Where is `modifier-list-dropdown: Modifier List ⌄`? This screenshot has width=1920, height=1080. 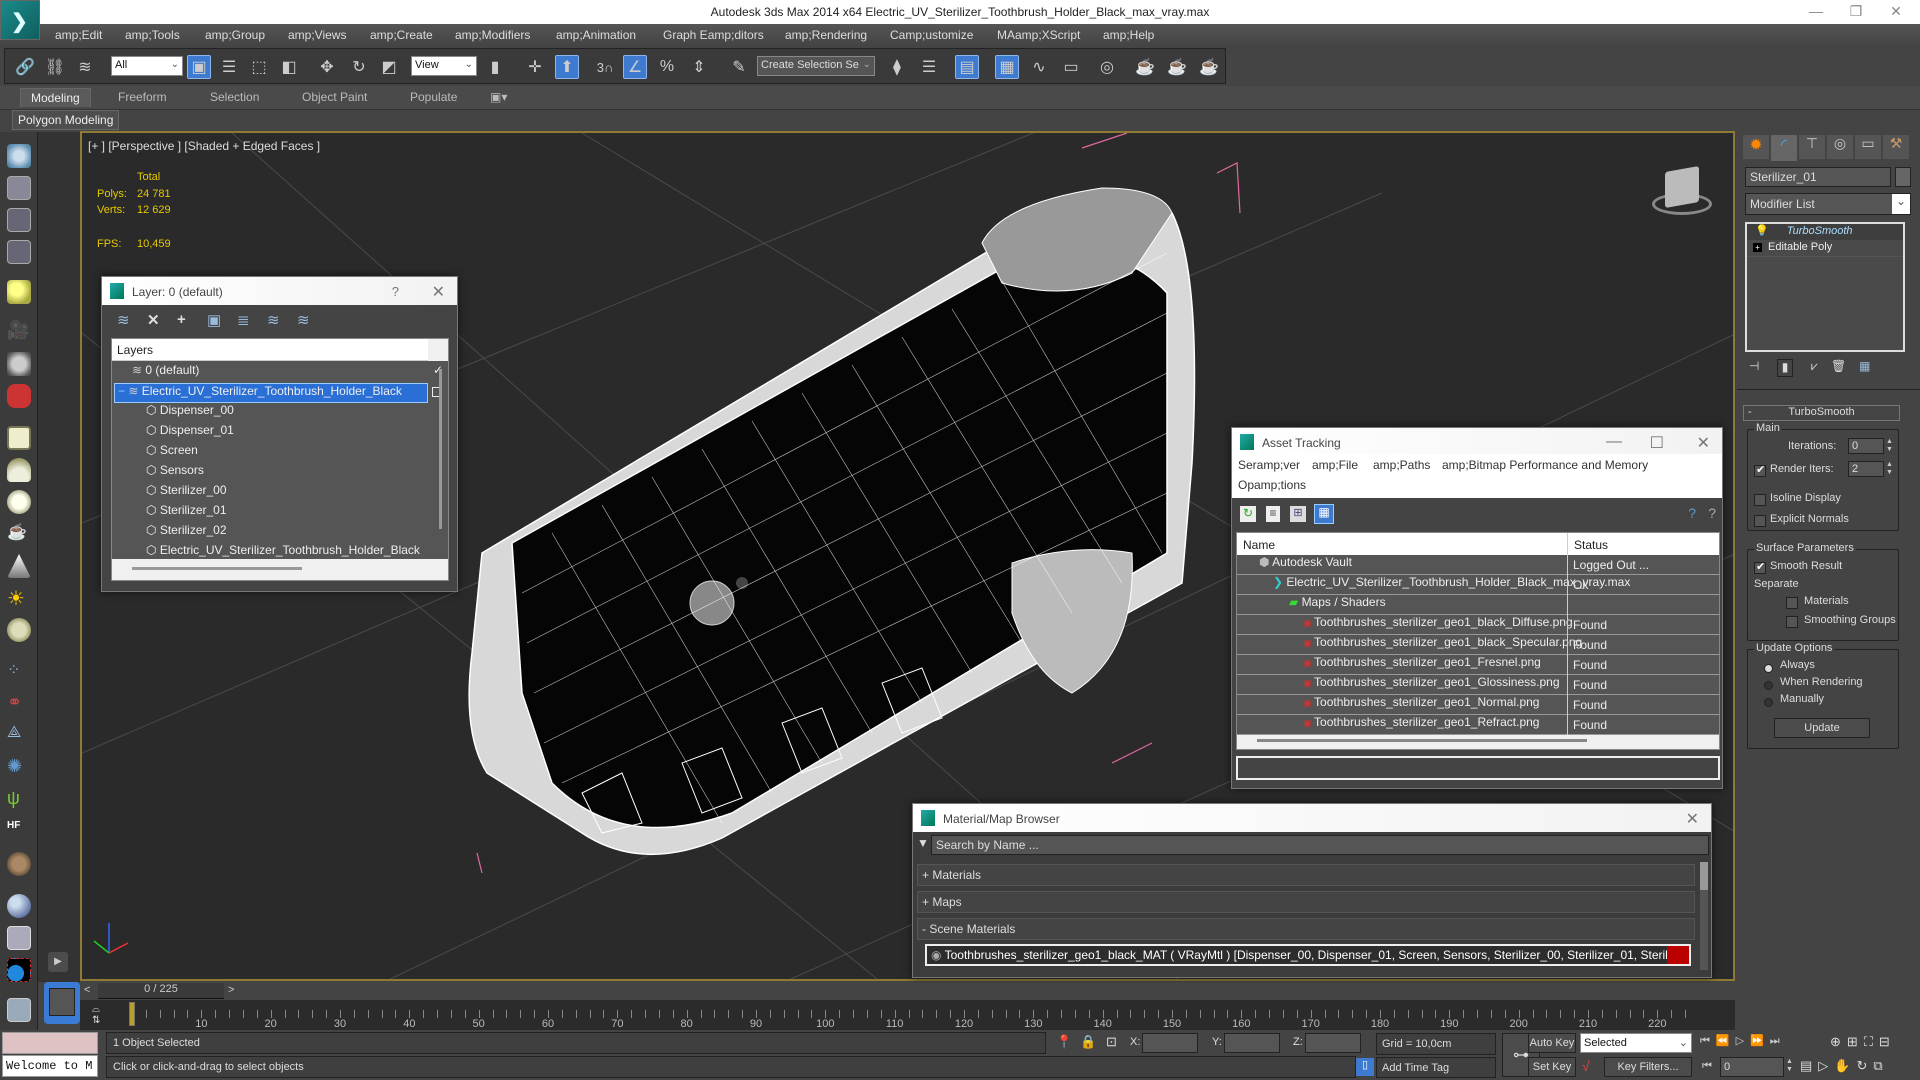
modifier-list-dropdown: Modifier List ⌄ is located at coordinates (1828, 204).